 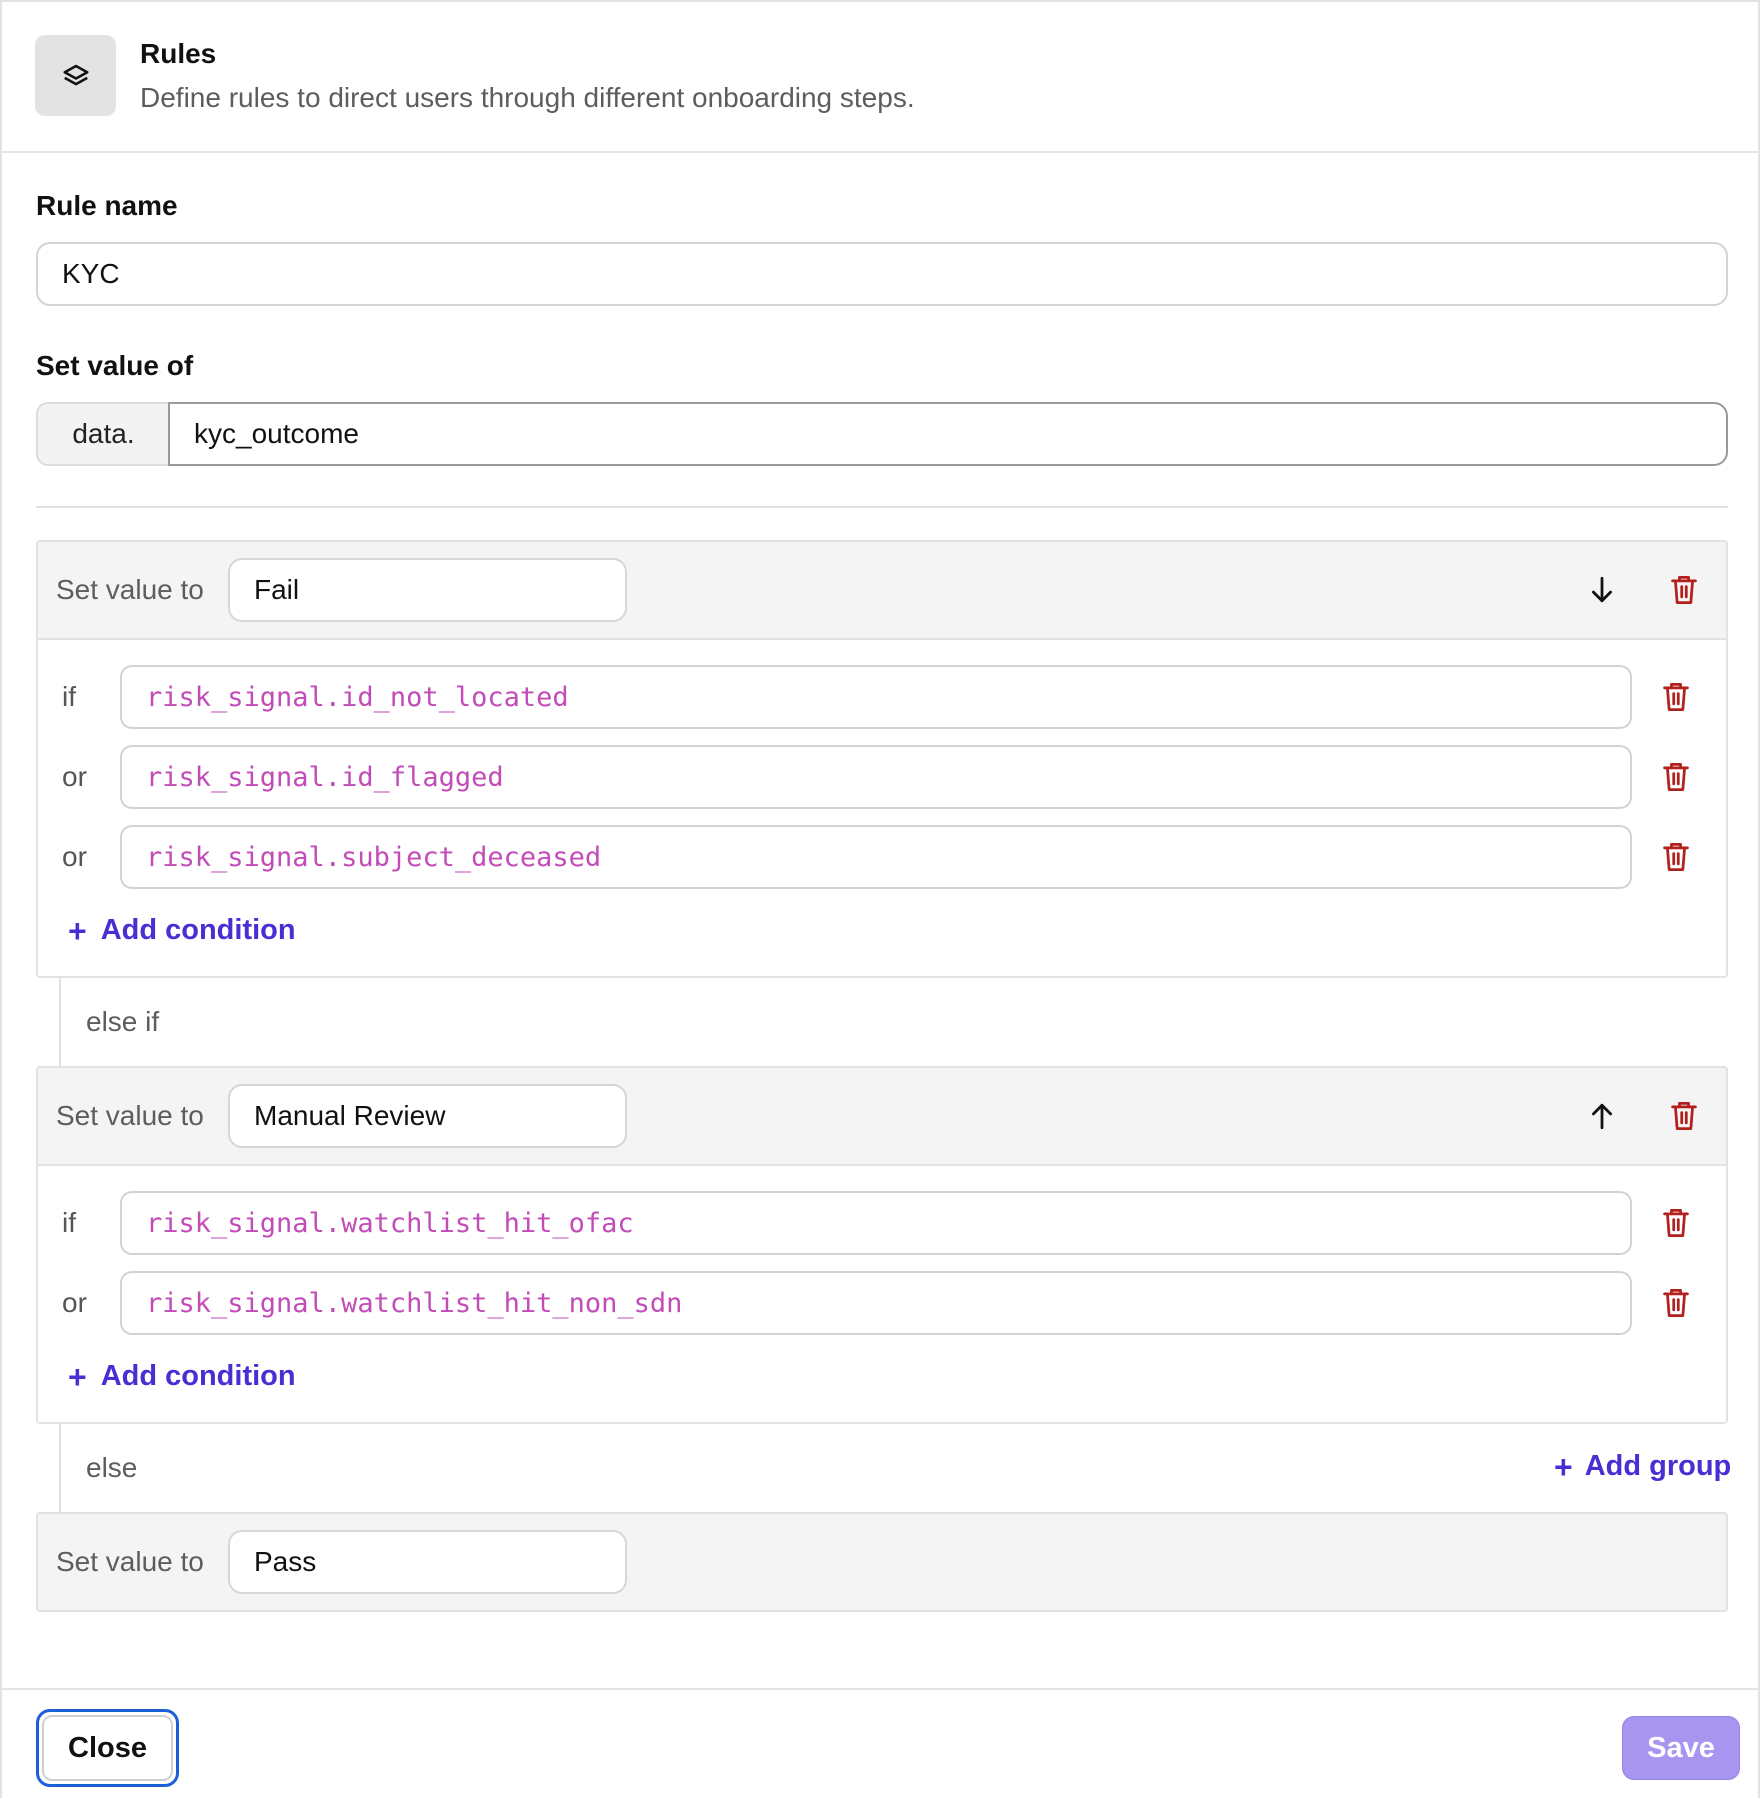 What do you see at coordinates (427, 1562) in the screenshot?
I see `else-value-input: Pass` at bounding box center [427, 1562].